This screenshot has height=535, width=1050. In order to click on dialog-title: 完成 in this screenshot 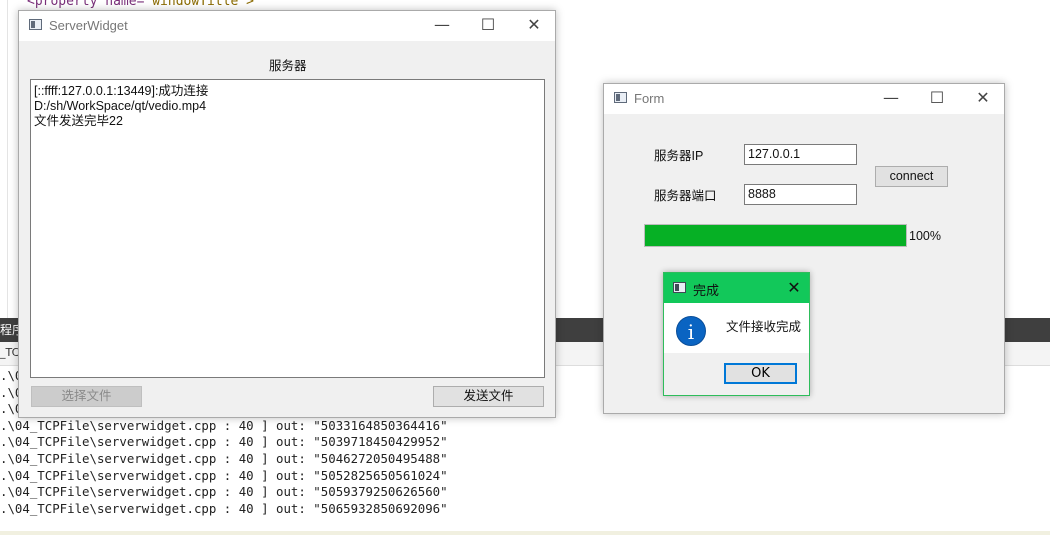, I will do `click(706, 291)`.